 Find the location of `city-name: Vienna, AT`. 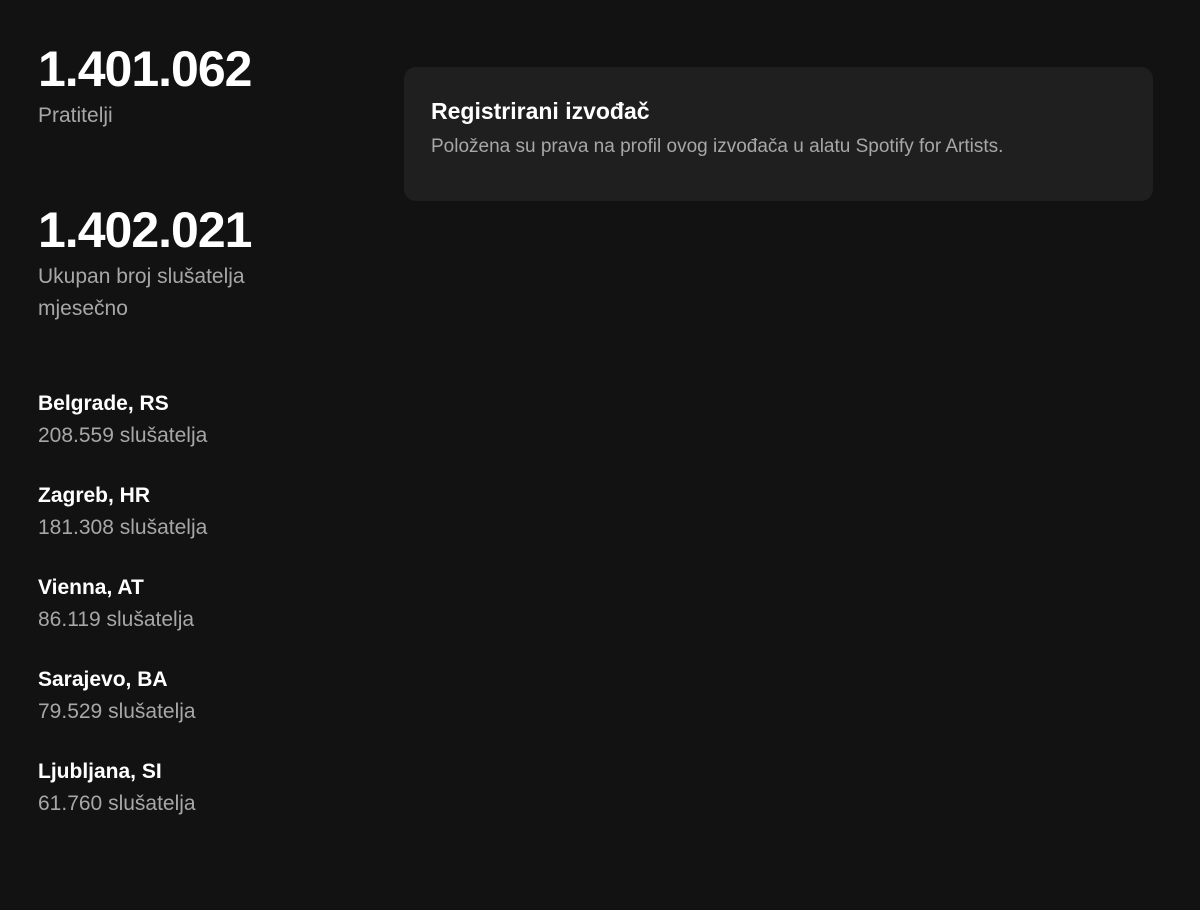

city-name: Vienna, AT is located at coordinates (91, 587).